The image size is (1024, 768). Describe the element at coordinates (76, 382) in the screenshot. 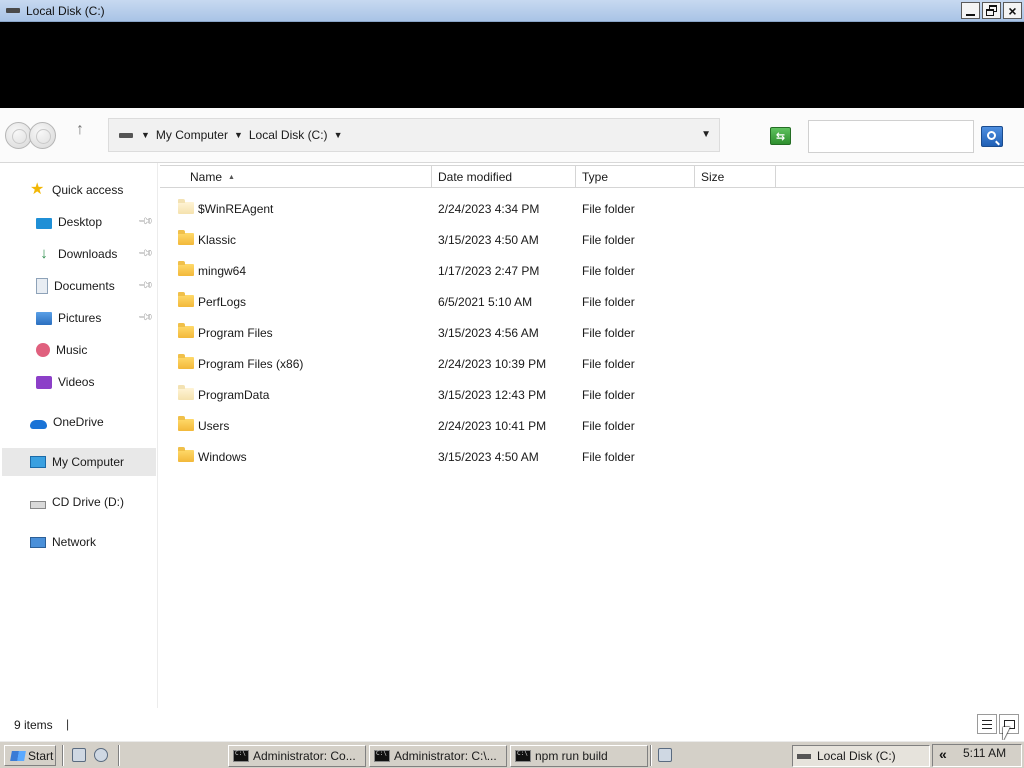

I see `sidebar-item-label: Videos` at that location.